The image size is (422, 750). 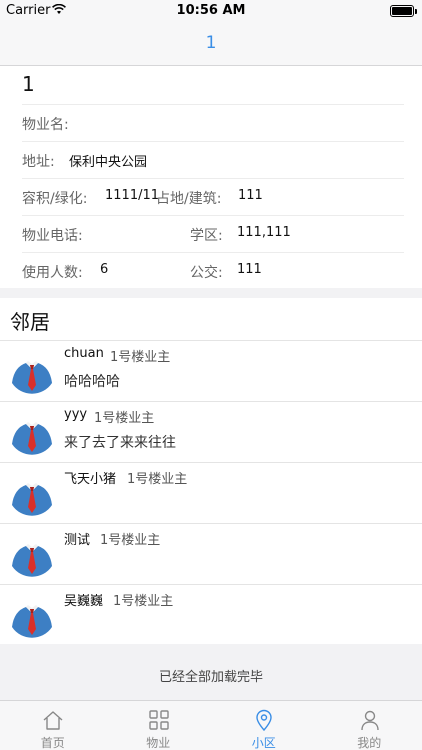 I want to click on tab-bar: 首页 物业 小区 我的, so click(x=211, y=725).